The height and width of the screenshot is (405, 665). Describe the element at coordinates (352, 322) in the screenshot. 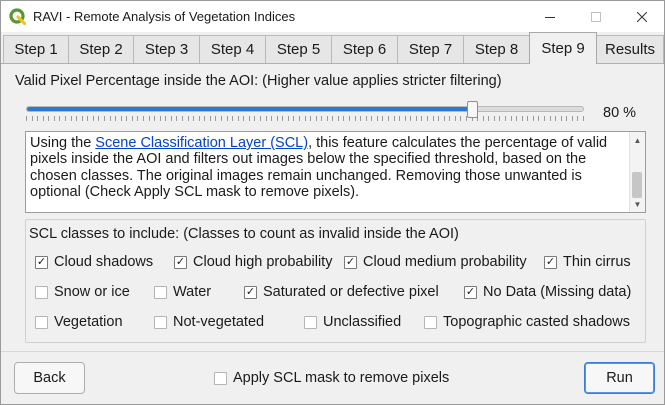

I see `class-unclassified: Unclassified` at that location.